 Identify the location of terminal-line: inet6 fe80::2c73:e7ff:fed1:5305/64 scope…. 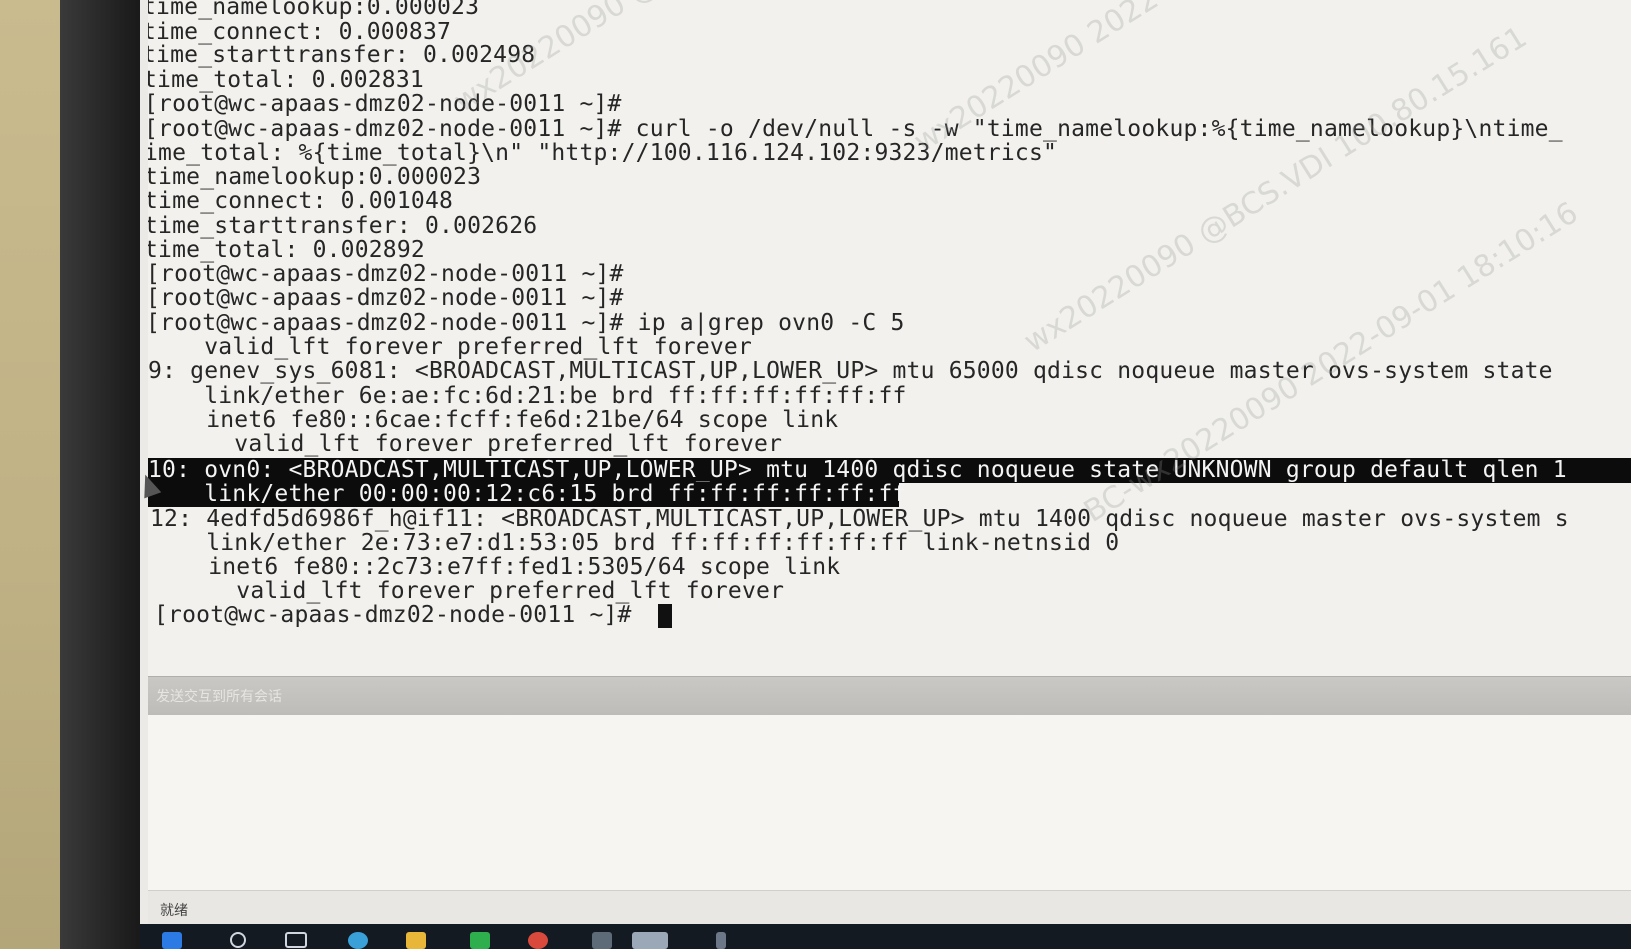
(496, 567).